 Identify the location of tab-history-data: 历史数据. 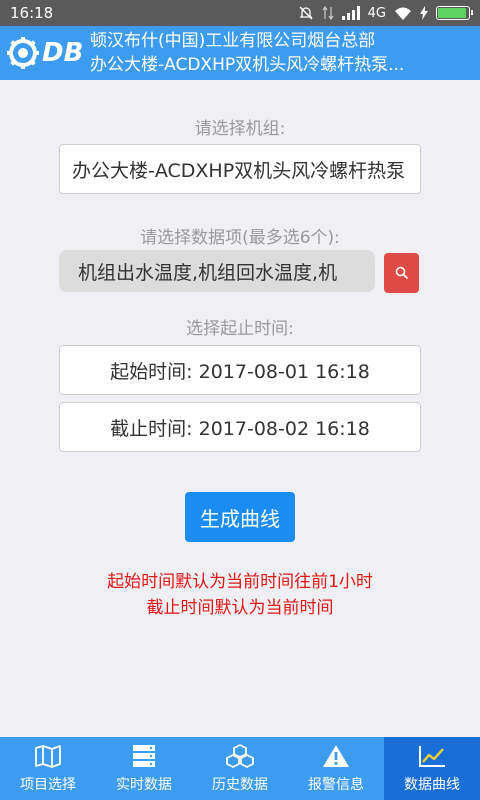
(240, 768).